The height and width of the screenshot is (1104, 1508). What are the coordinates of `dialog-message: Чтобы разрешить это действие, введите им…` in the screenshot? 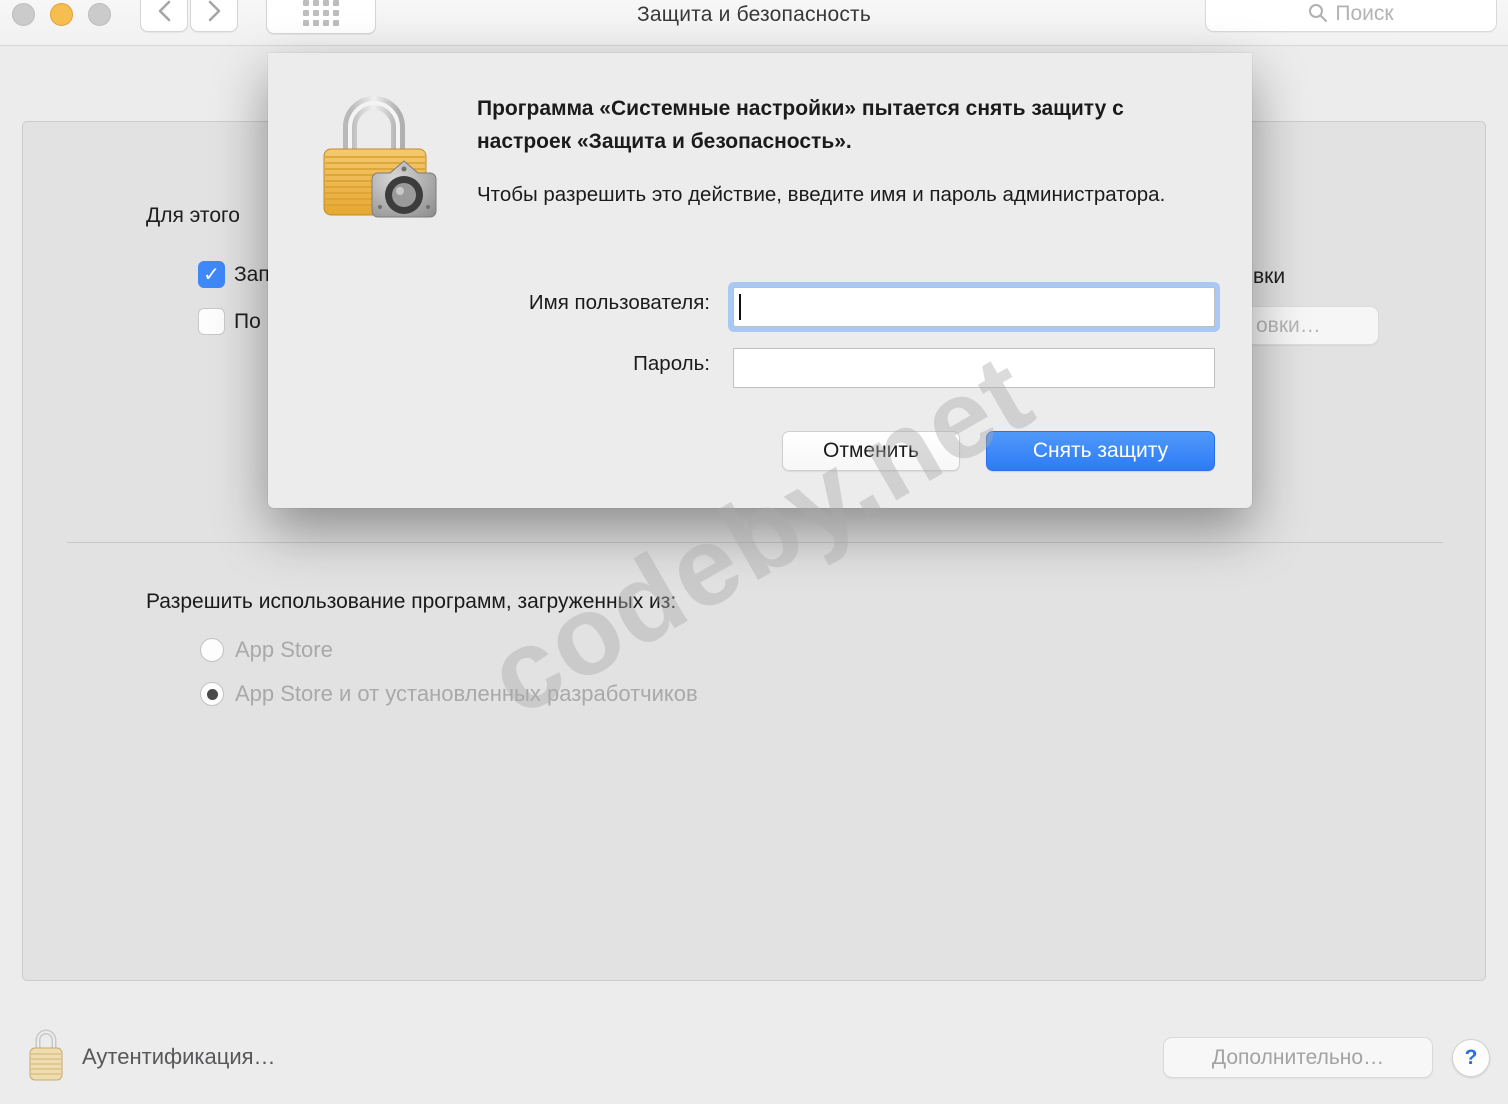 It's located at (821, 194).